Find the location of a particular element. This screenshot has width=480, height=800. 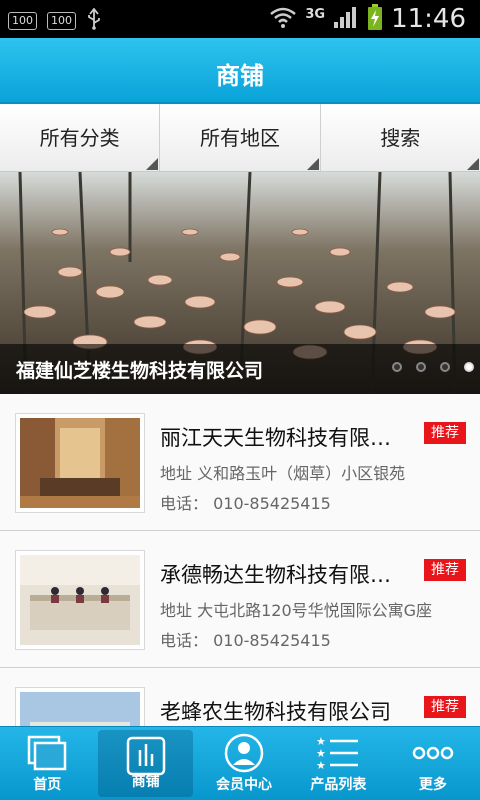

nav-member-center: 会员中心 is located at coordinates (244, 763).